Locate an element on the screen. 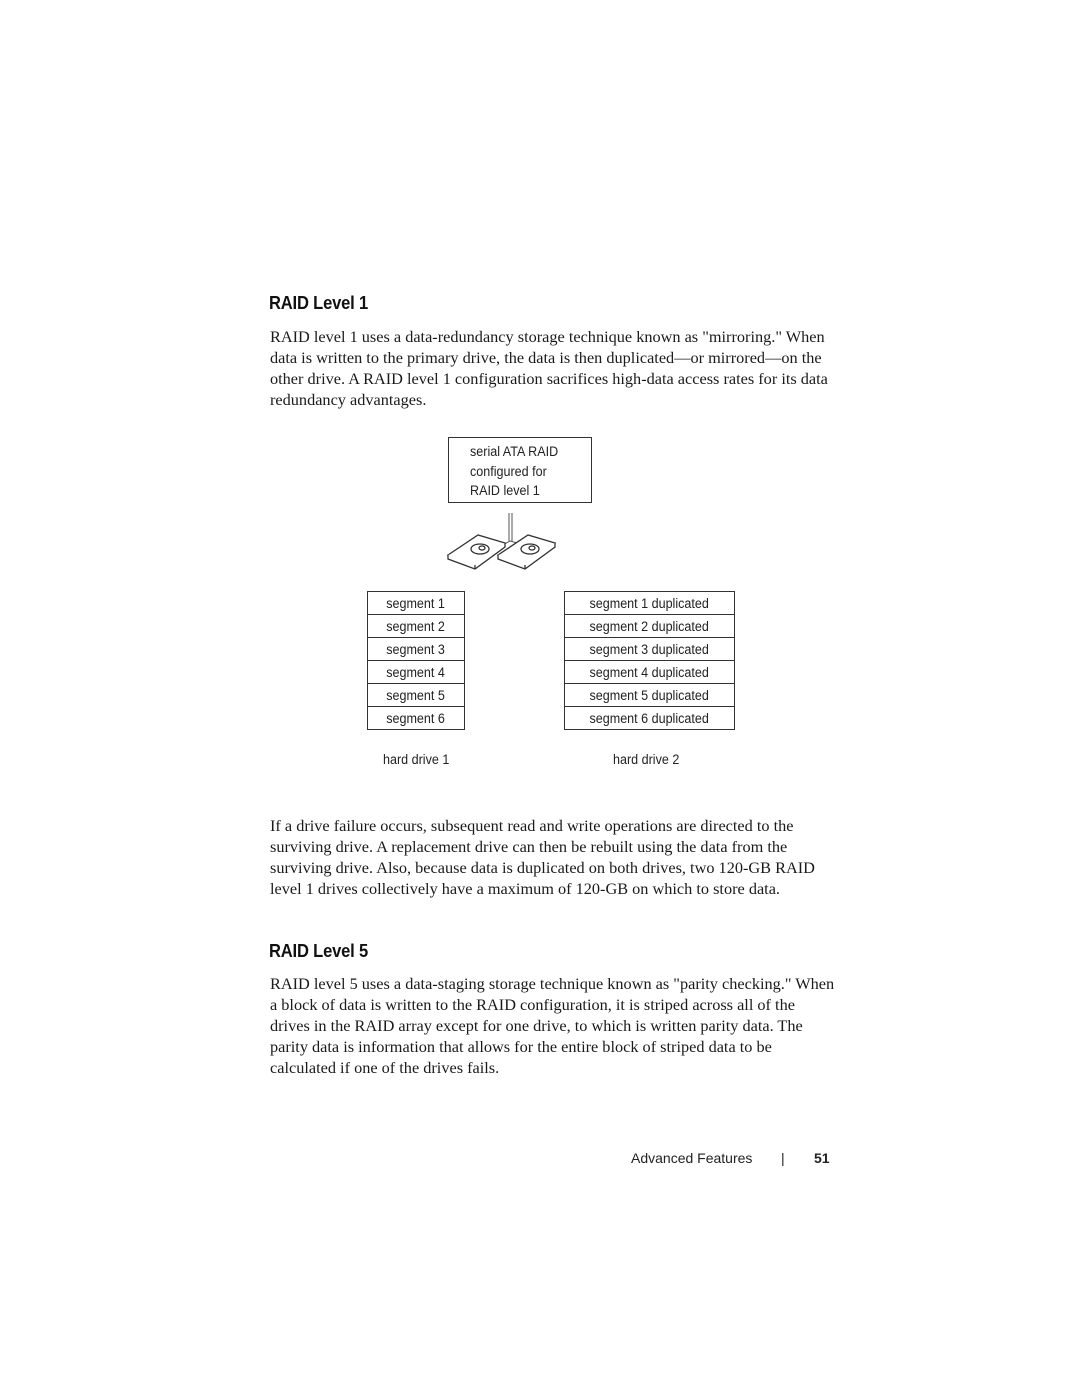  segment-cell: segment 1 is located at coordinates (416, 603).